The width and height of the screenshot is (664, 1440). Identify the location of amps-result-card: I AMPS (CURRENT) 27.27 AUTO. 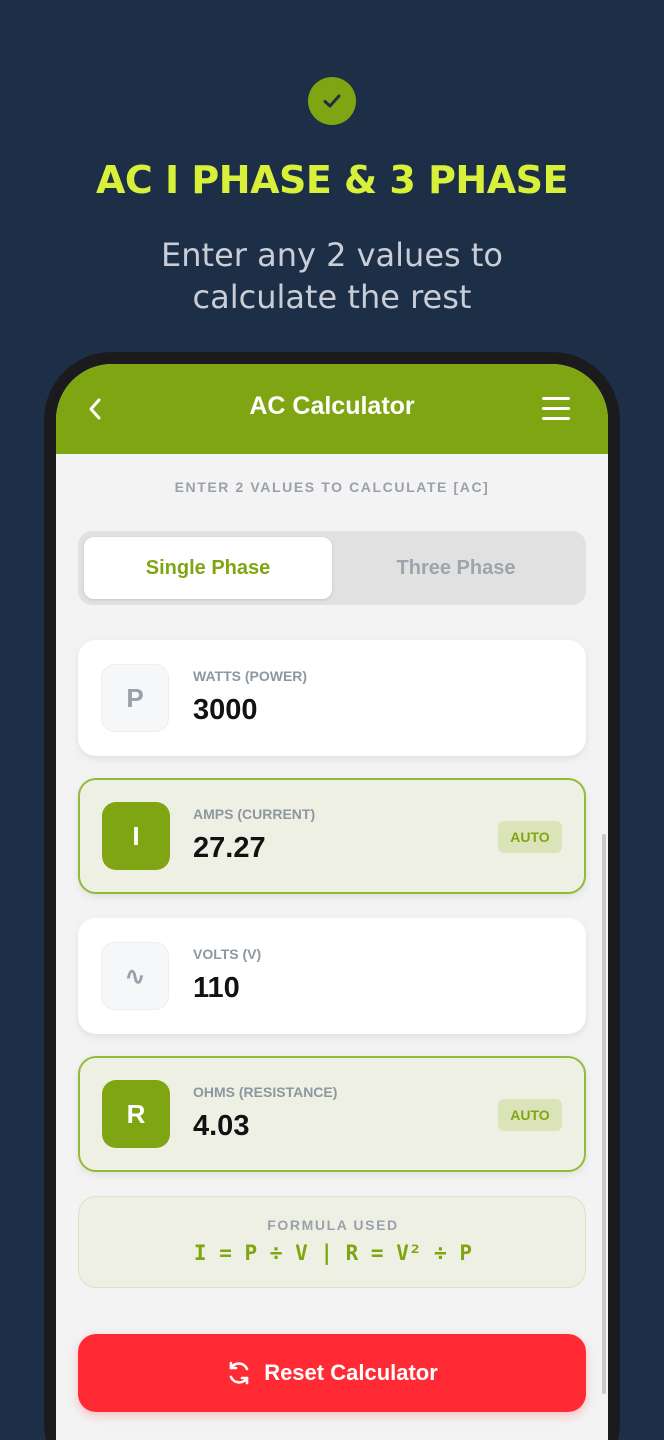
(332, 836).